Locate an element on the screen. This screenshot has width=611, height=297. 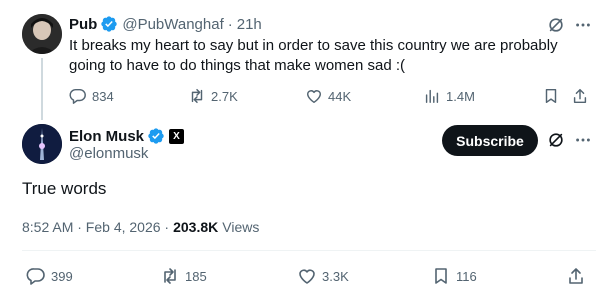
main-tweet-header: Elon Musk X is located at coordinates (127, 136).